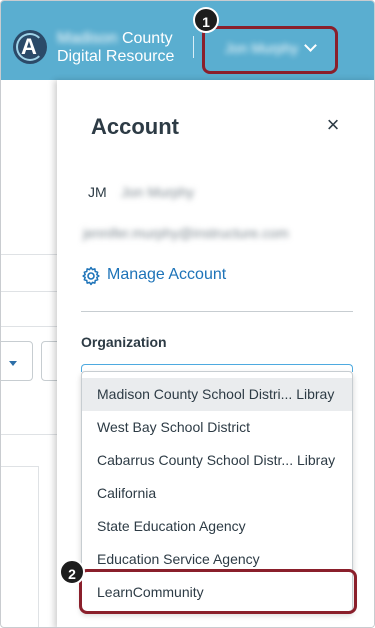 This screenshot has width=375, height=628. Describe the element at coordinates (72, 572) in the screenshot. I see `callout-number-2: 2` at that location.